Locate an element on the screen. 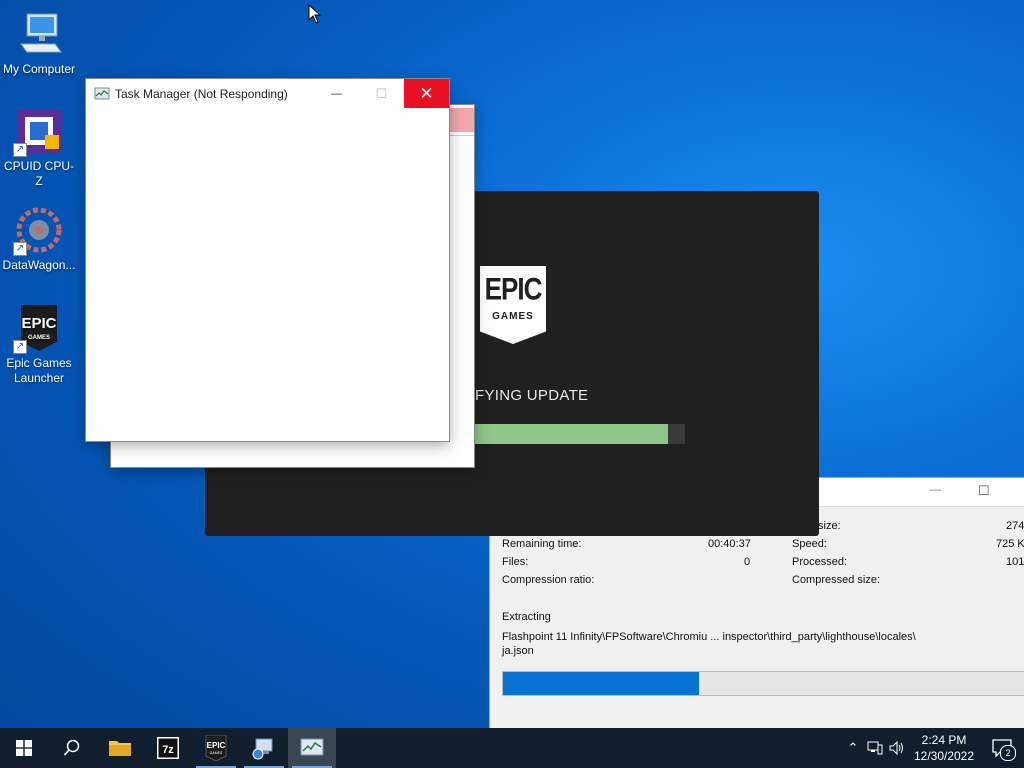  epic-games-logo: EPIC GAMES is located at coordinates (513, 305).